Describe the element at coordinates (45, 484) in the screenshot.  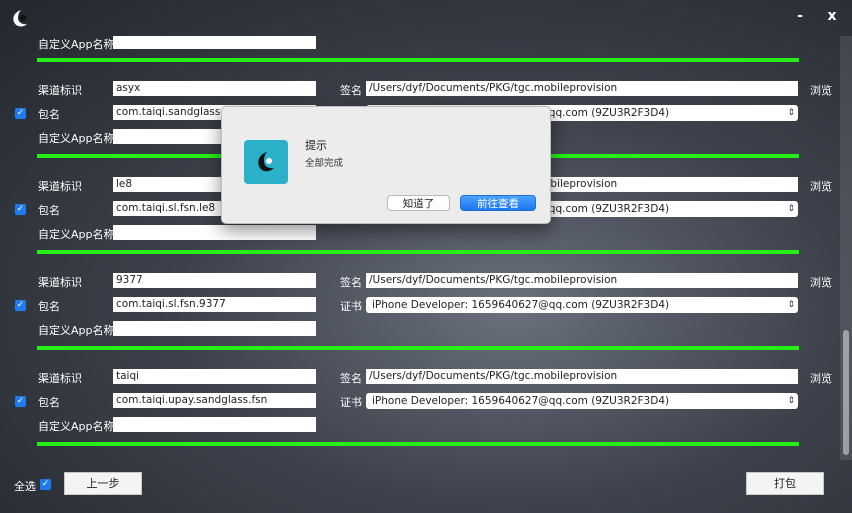
I see `select-all-checkbox: ✓` at that location.